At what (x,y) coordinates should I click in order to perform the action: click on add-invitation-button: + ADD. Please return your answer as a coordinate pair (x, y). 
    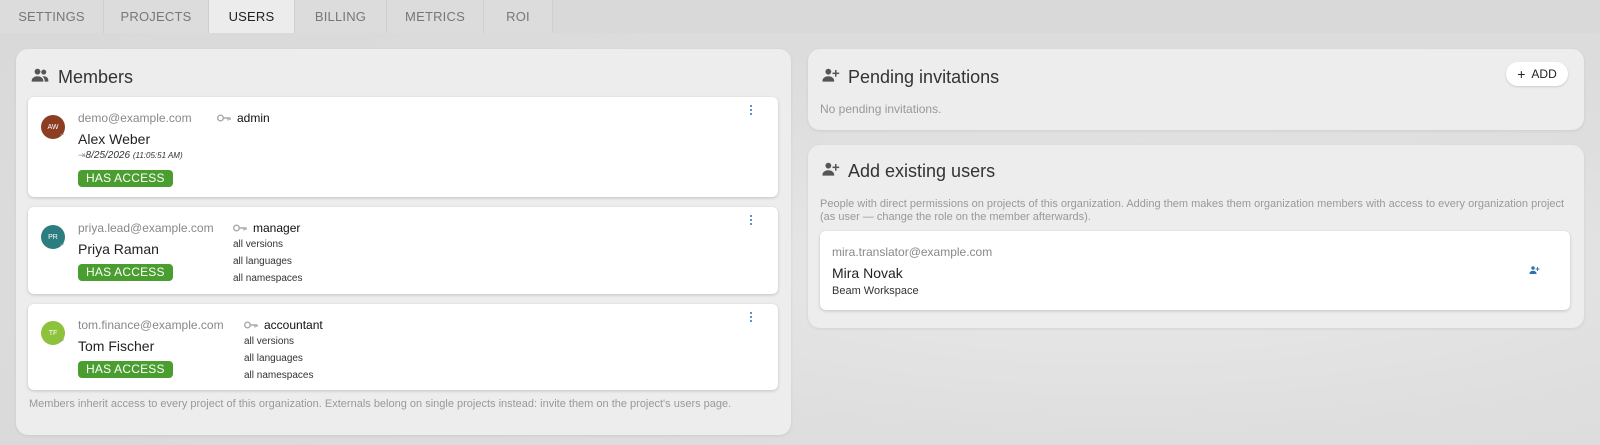
    Looking at the image, I should click on (1537, 74).